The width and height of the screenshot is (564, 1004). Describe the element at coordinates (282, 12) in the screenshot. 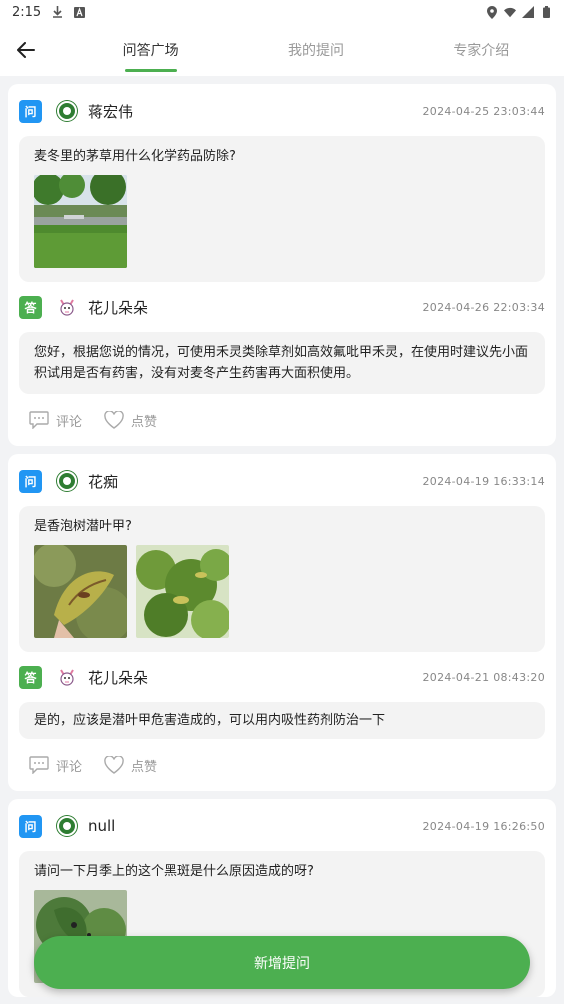

I see `status-bar: 2:15` at that location.